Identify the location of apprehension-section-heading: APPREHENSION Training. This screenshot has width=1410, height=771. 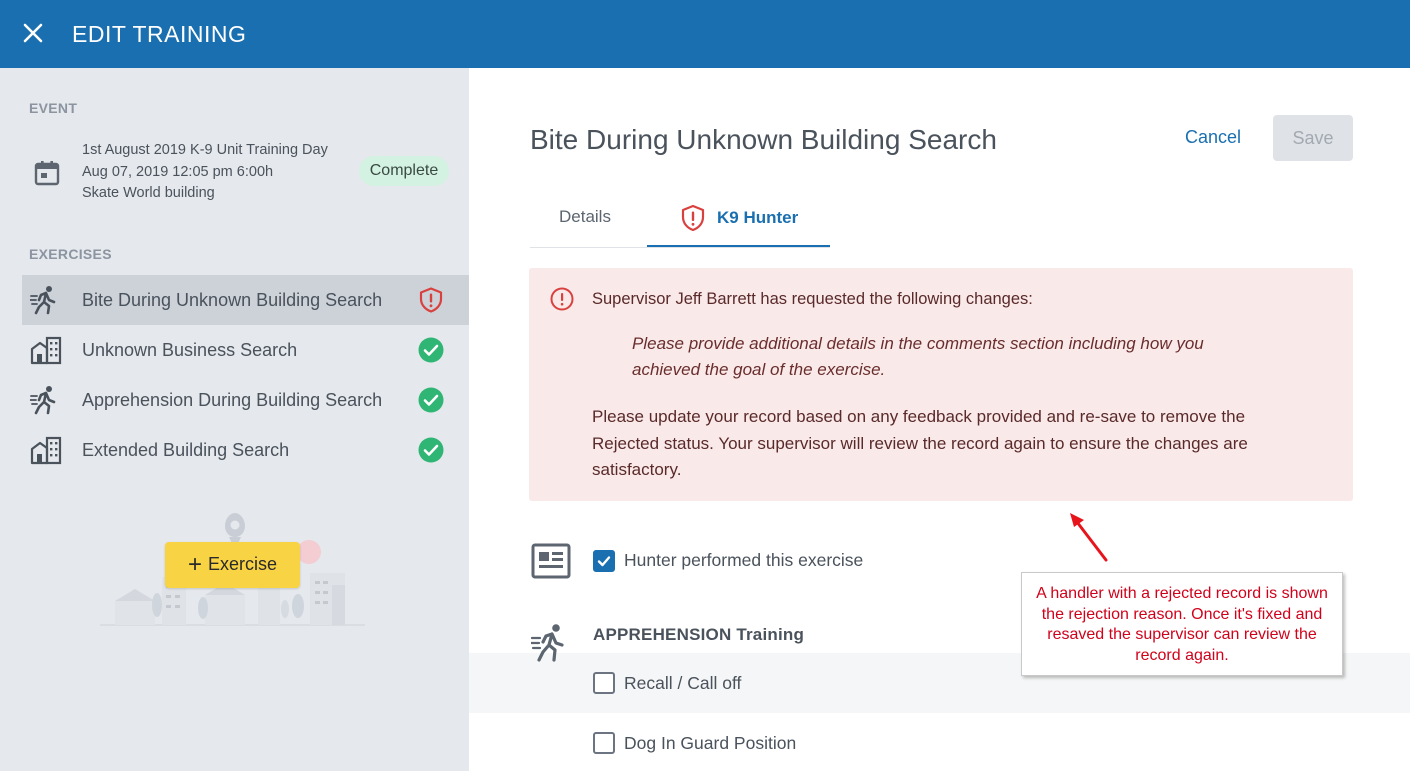
(699, 634).